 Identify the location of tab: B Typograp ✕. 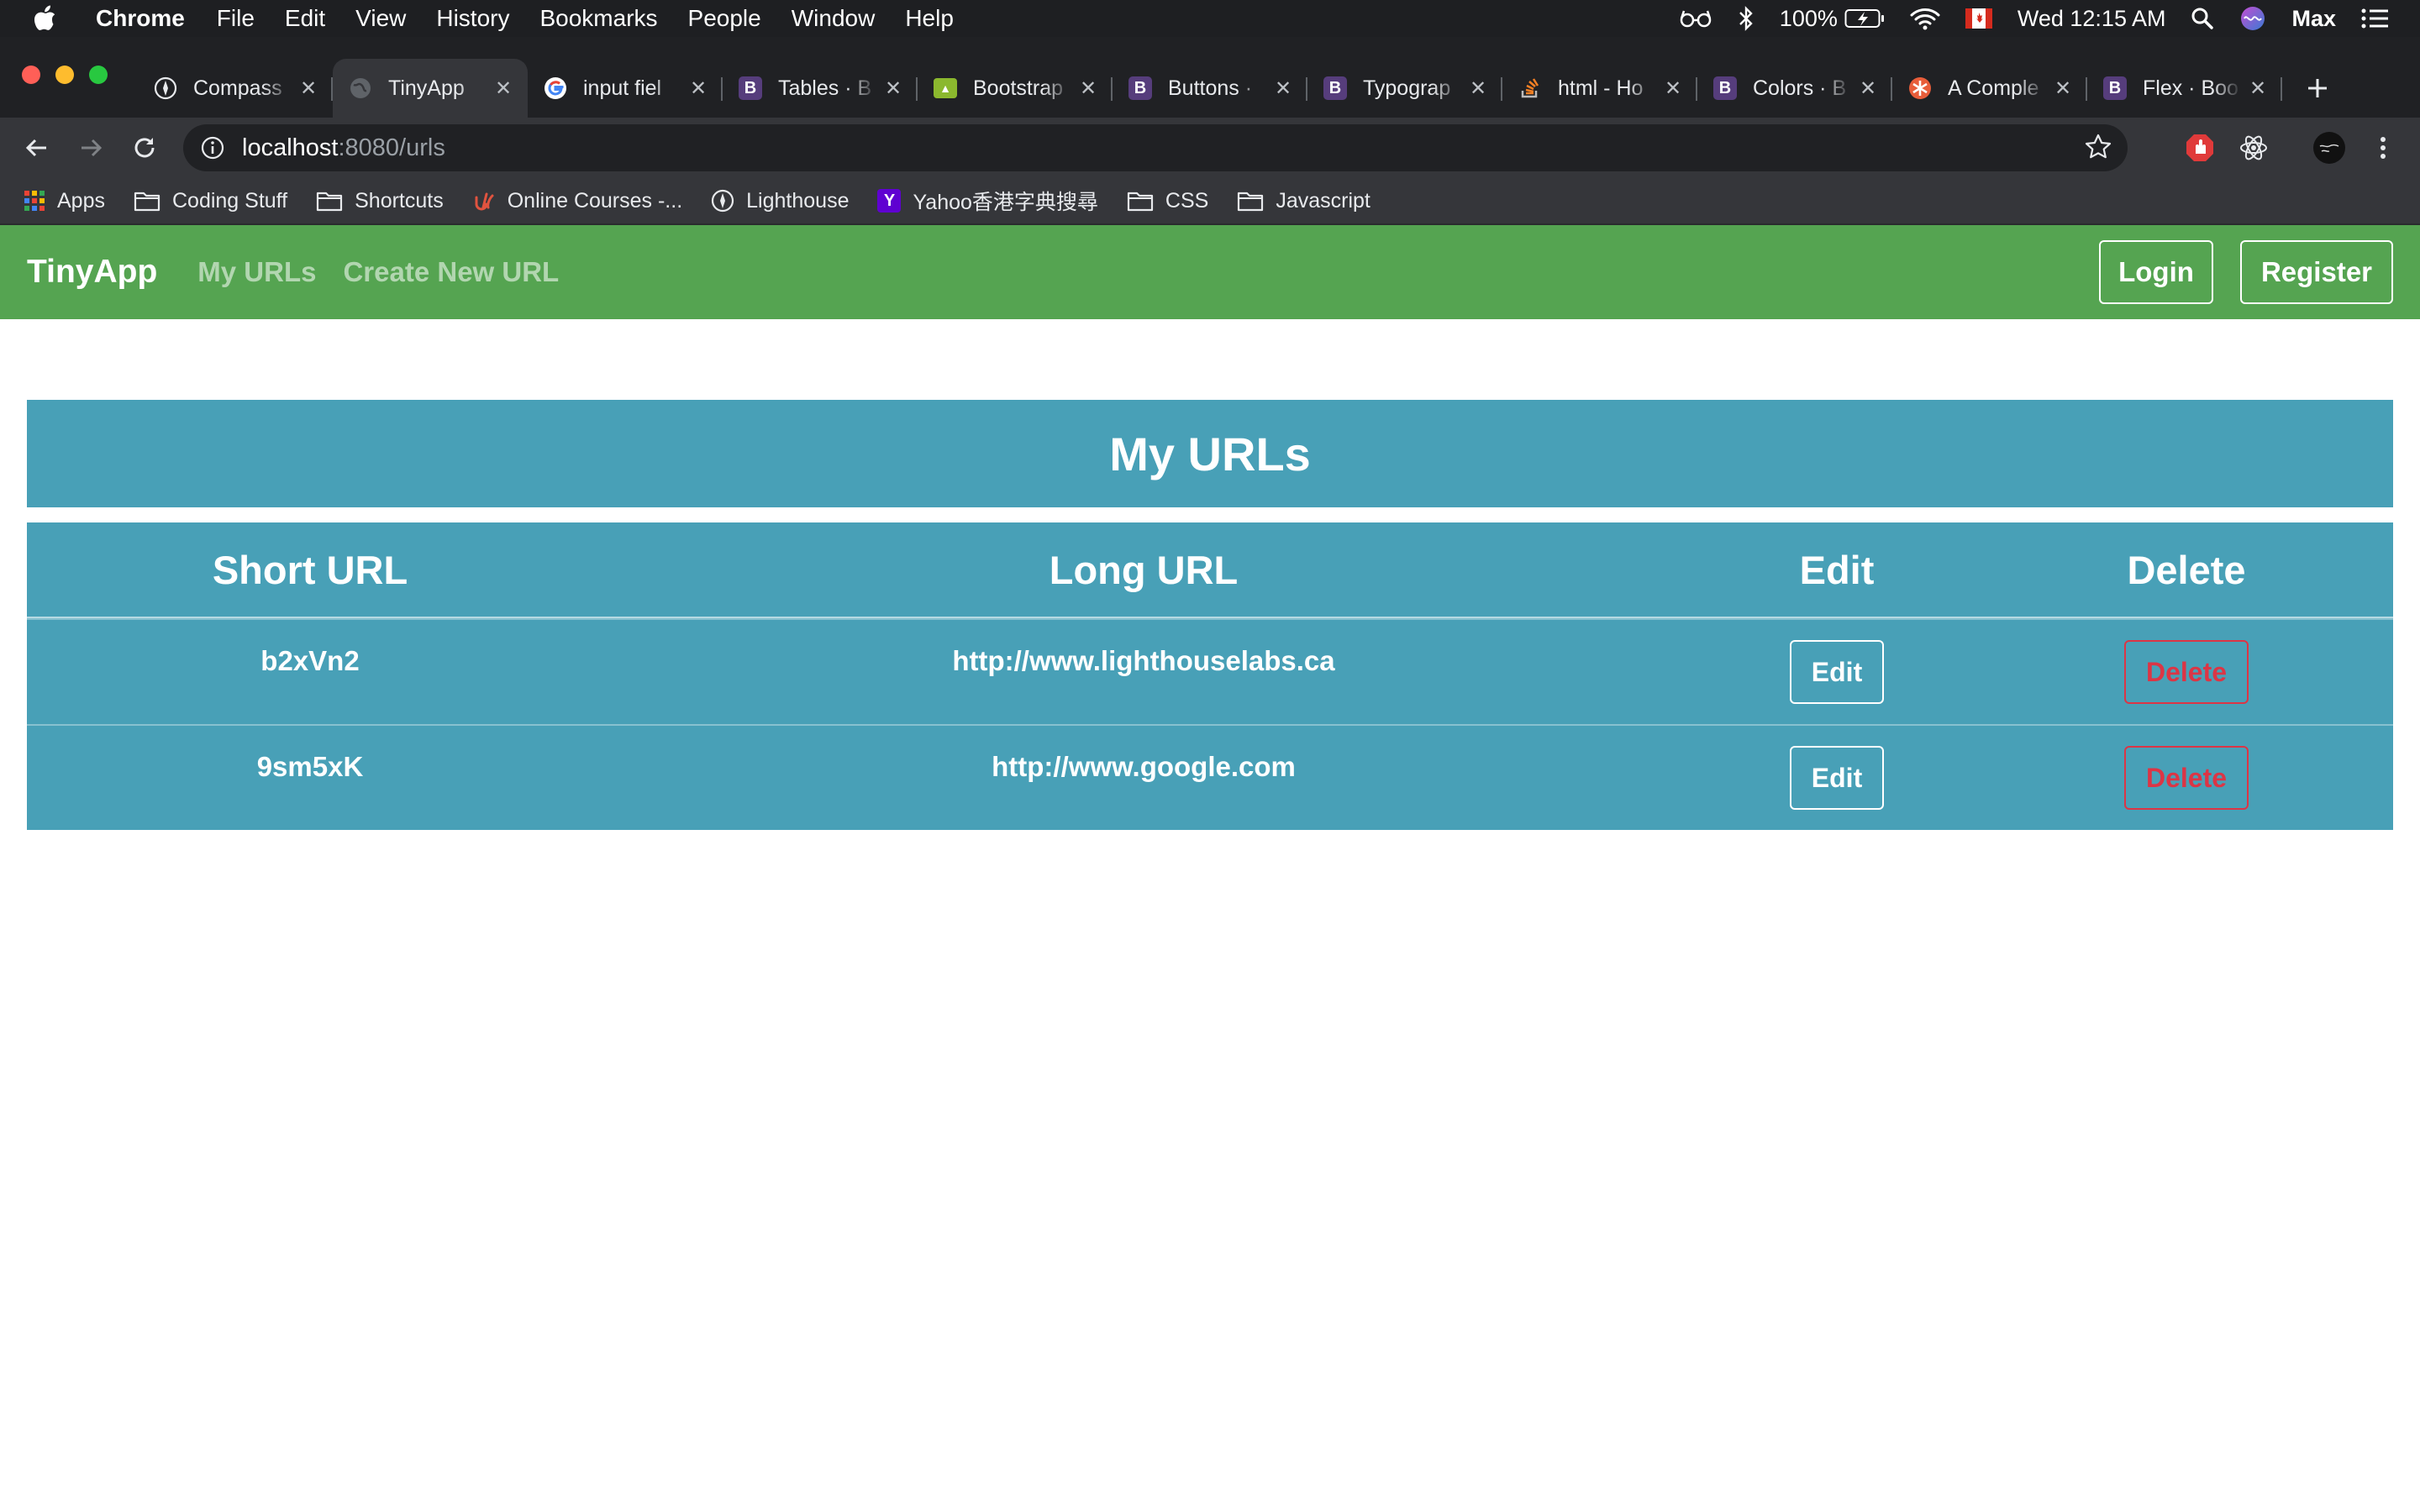
(1405, 88).